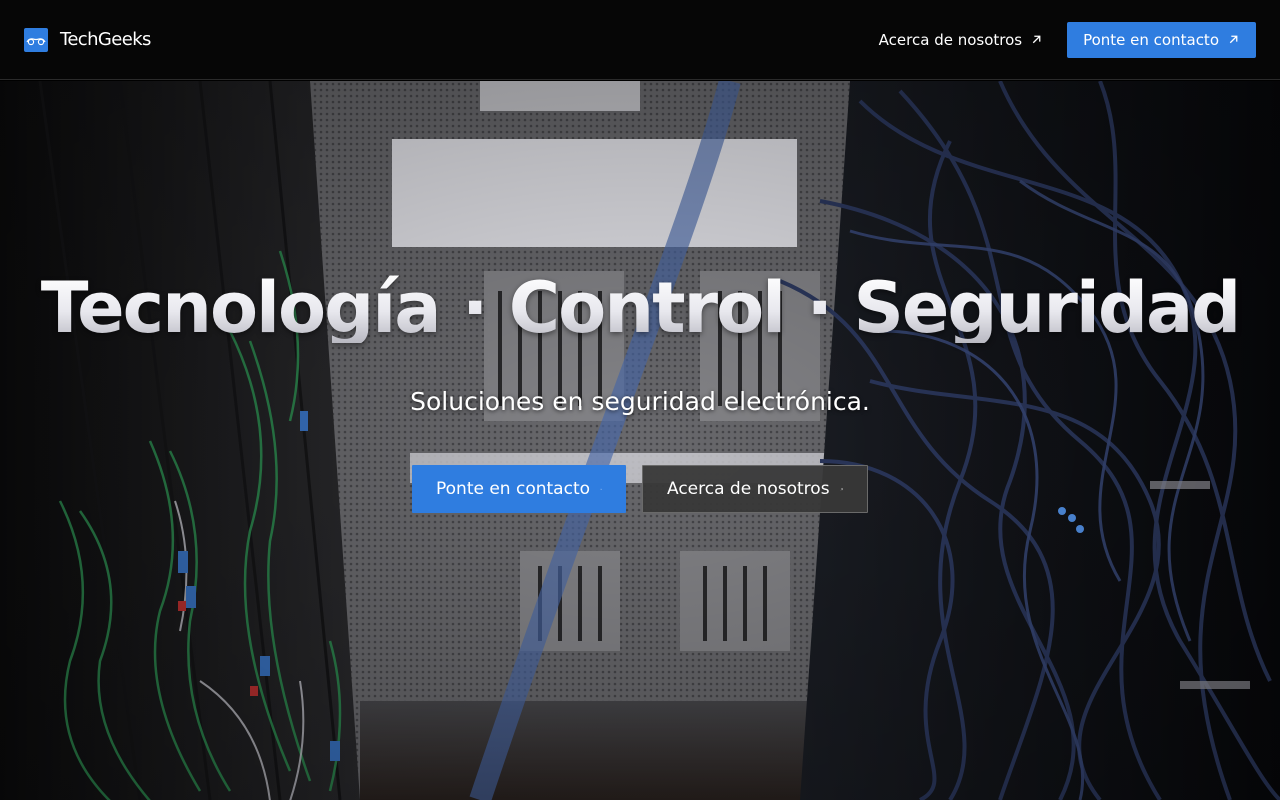 The image size is (1280, 800). Describe the element at coordinates (513, 489) in the screenshot. I see `hero-contact-label: Ponte en contacto` at that location.